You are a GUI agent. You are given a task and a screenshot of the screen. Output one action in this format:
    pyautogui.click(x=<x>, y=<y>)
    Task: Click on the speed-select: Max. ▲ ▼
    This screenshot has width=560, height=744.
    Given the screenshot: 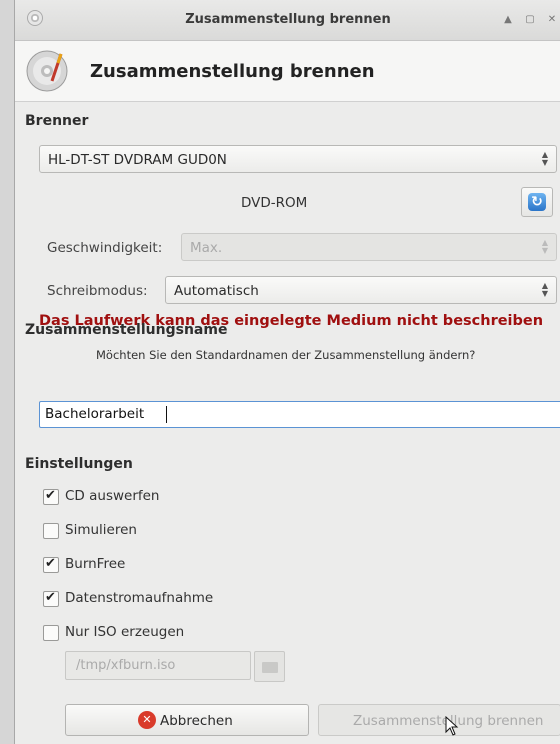 What is the action you would take?
    pyautogui.click(x=369, y=247)
    